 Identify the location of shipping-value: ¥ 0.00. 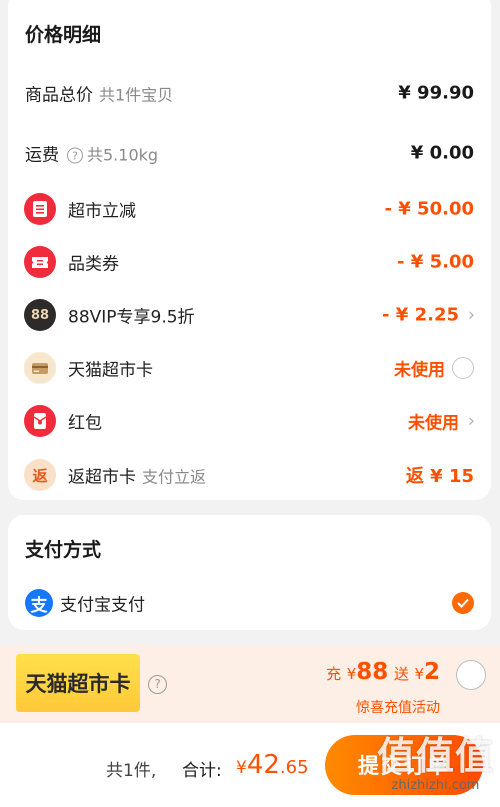
(442, 153).